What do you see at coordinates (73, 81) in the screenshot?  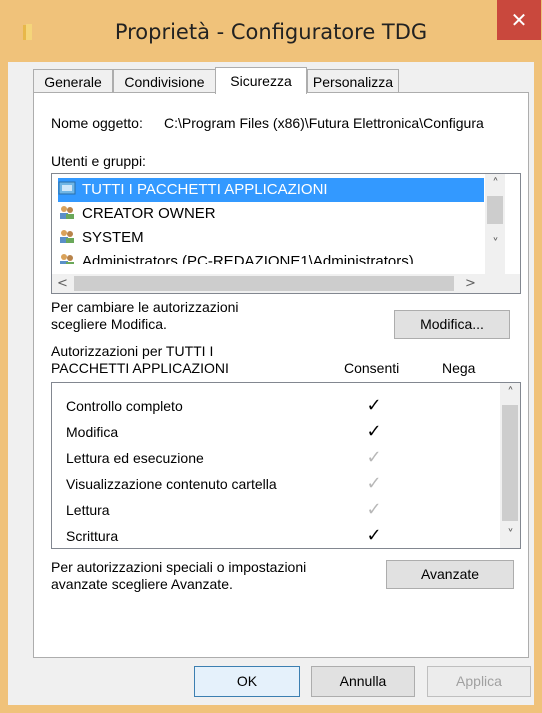 I see `tab-generale: Generale` at bounding box center [73, 81].